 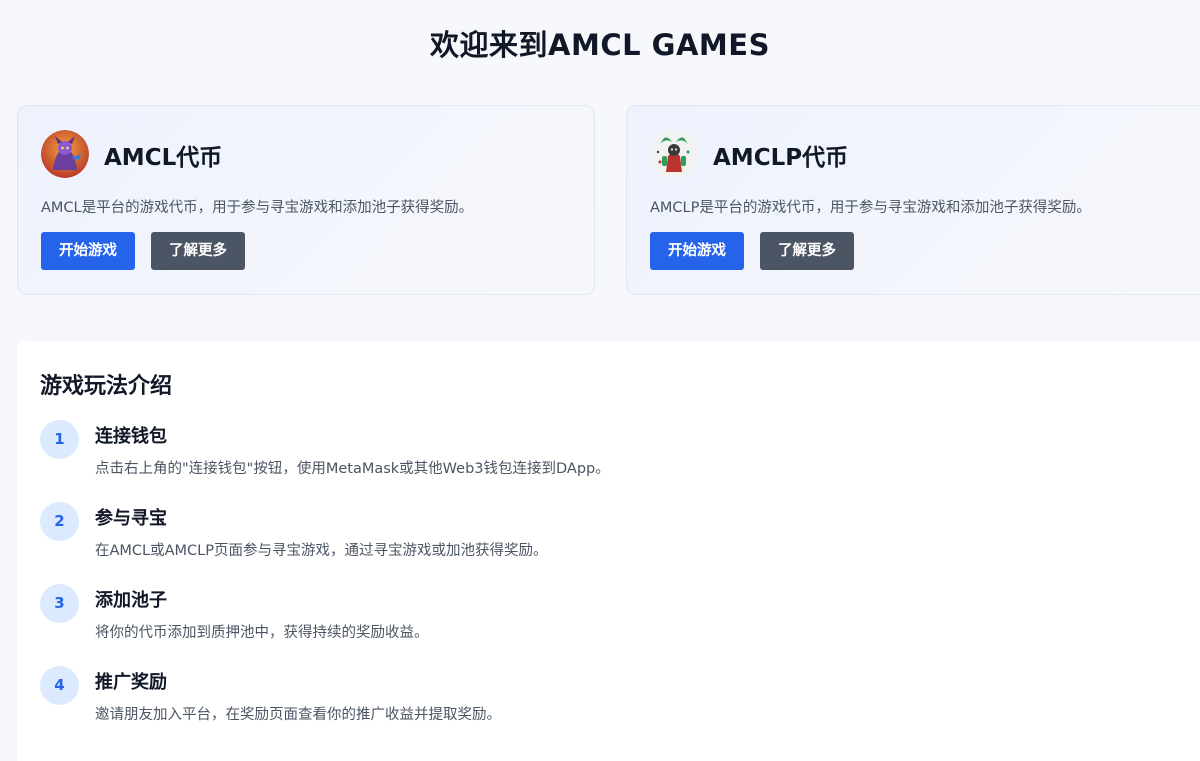 I want to click on step-title: 添加池子, so click(x=131, y=600).